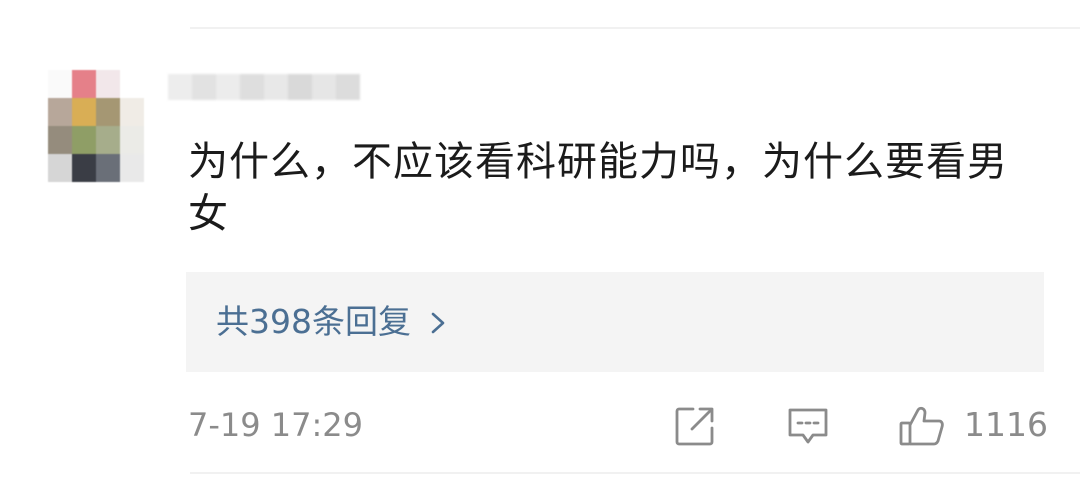 Image resolution: width=1080 pixels, height=489 pixels. I want to click on share-icon, so click(695, 426).